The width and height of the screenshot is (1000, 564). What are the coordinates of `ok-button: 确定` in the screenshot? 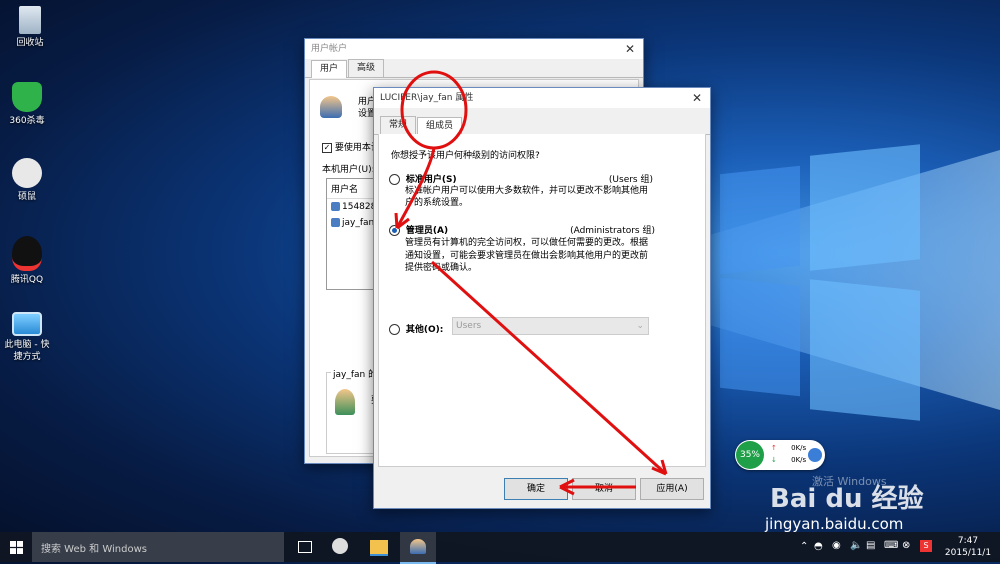 It's located at (536, 489).